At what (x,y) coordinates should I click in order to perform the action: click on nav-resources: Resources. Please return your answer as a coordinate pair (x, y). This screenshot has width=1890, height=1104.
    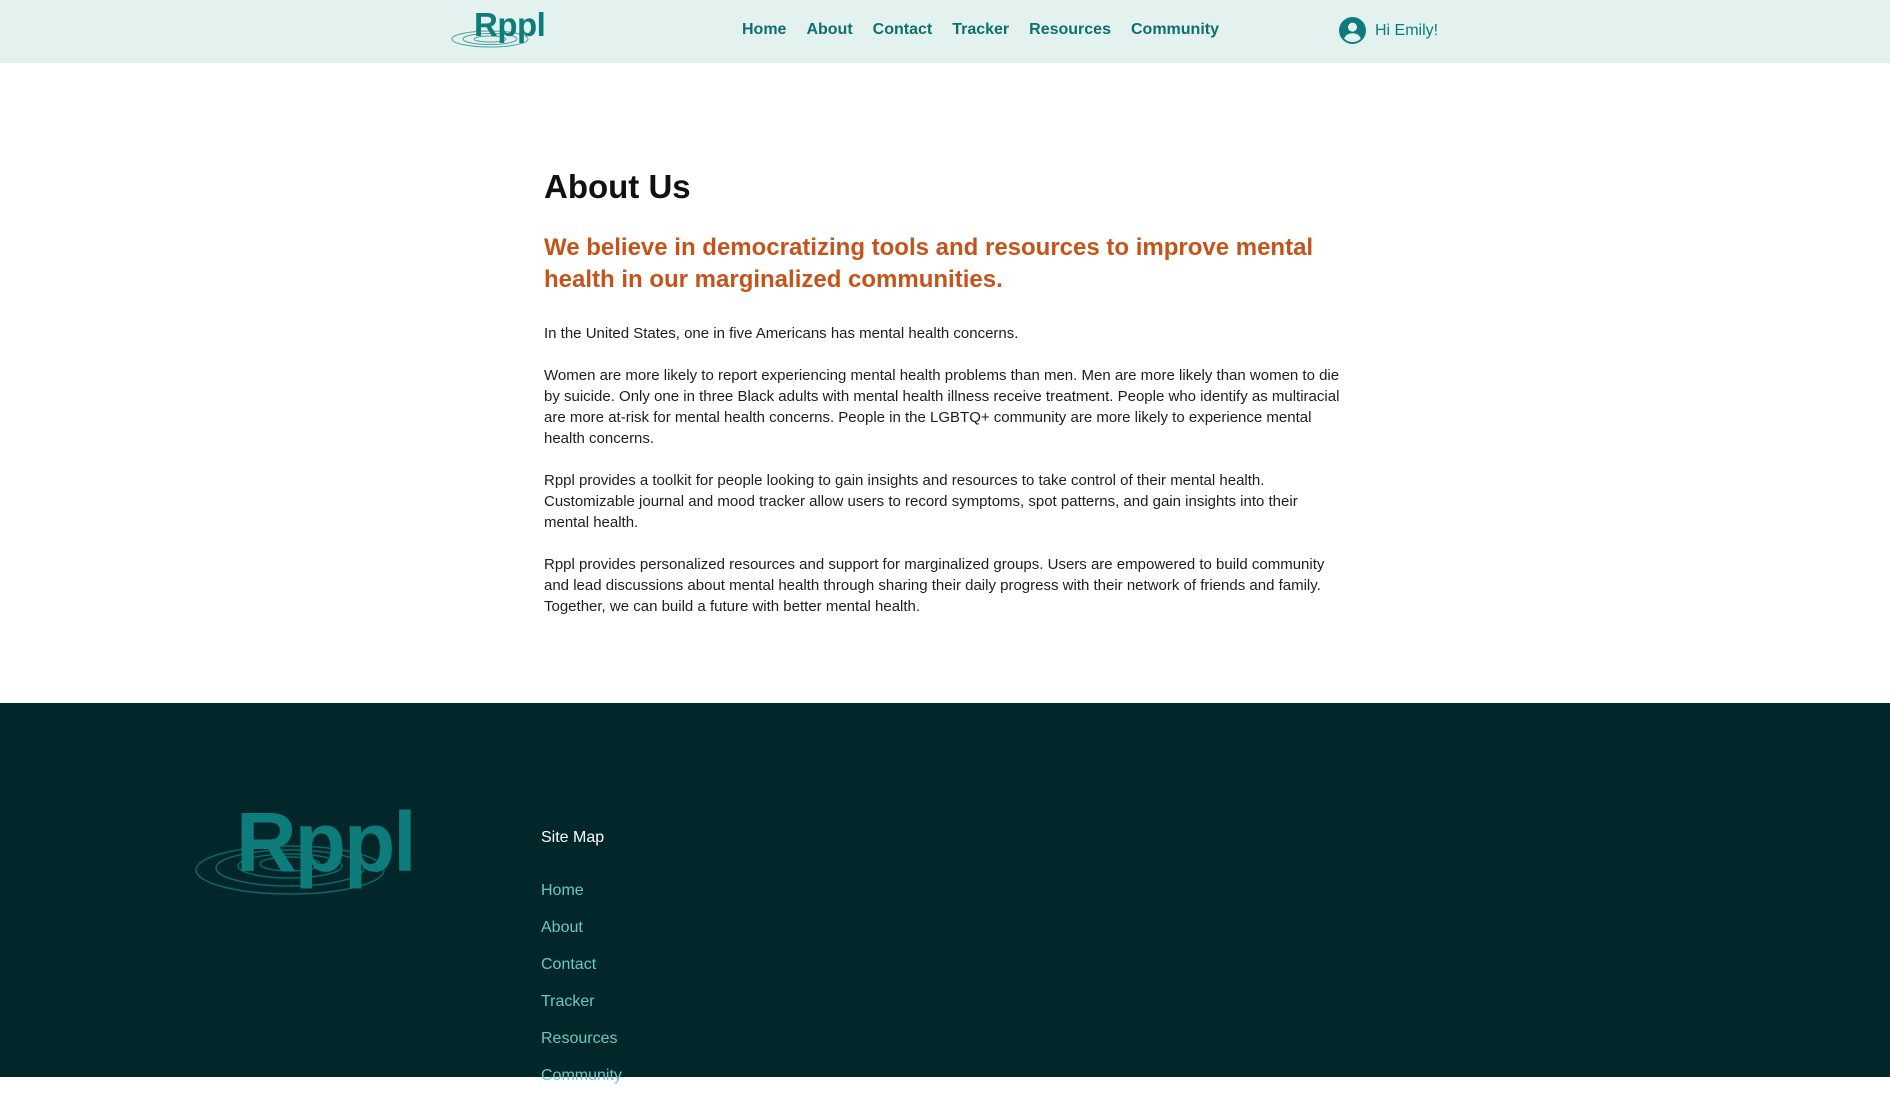
    Looking at the image, I should click on (1070, 30).